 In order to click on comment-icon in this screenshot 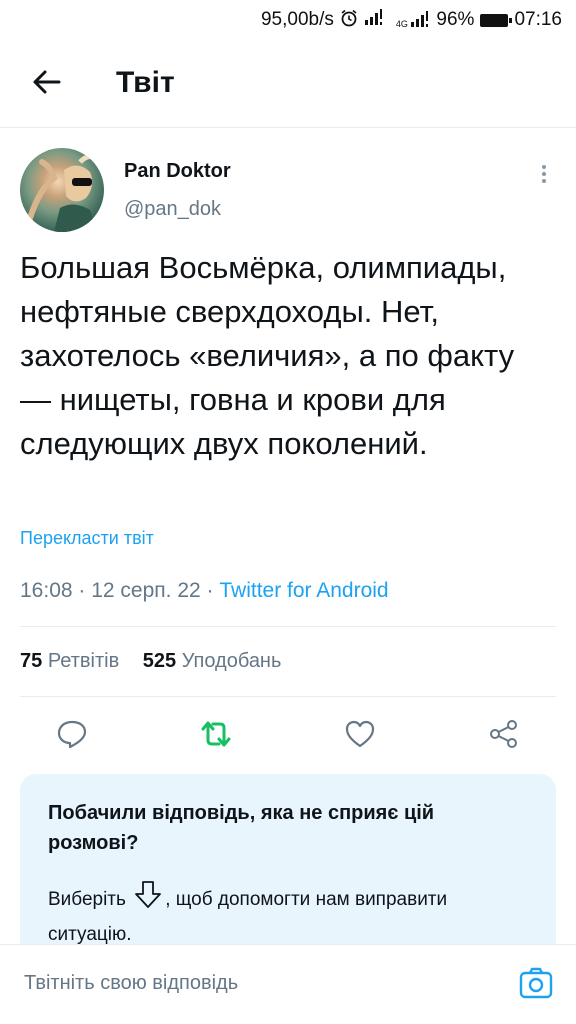, I will do `click(72, 736)`.